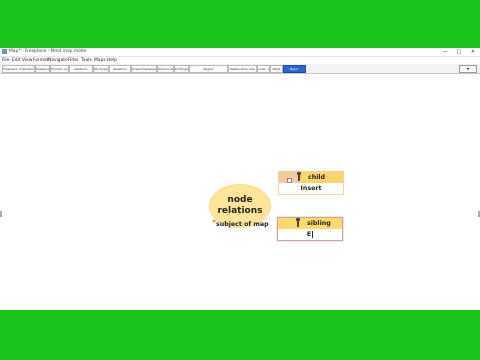  I want to click on tab-kommunikation: Kommunikation, so click(165, 69).